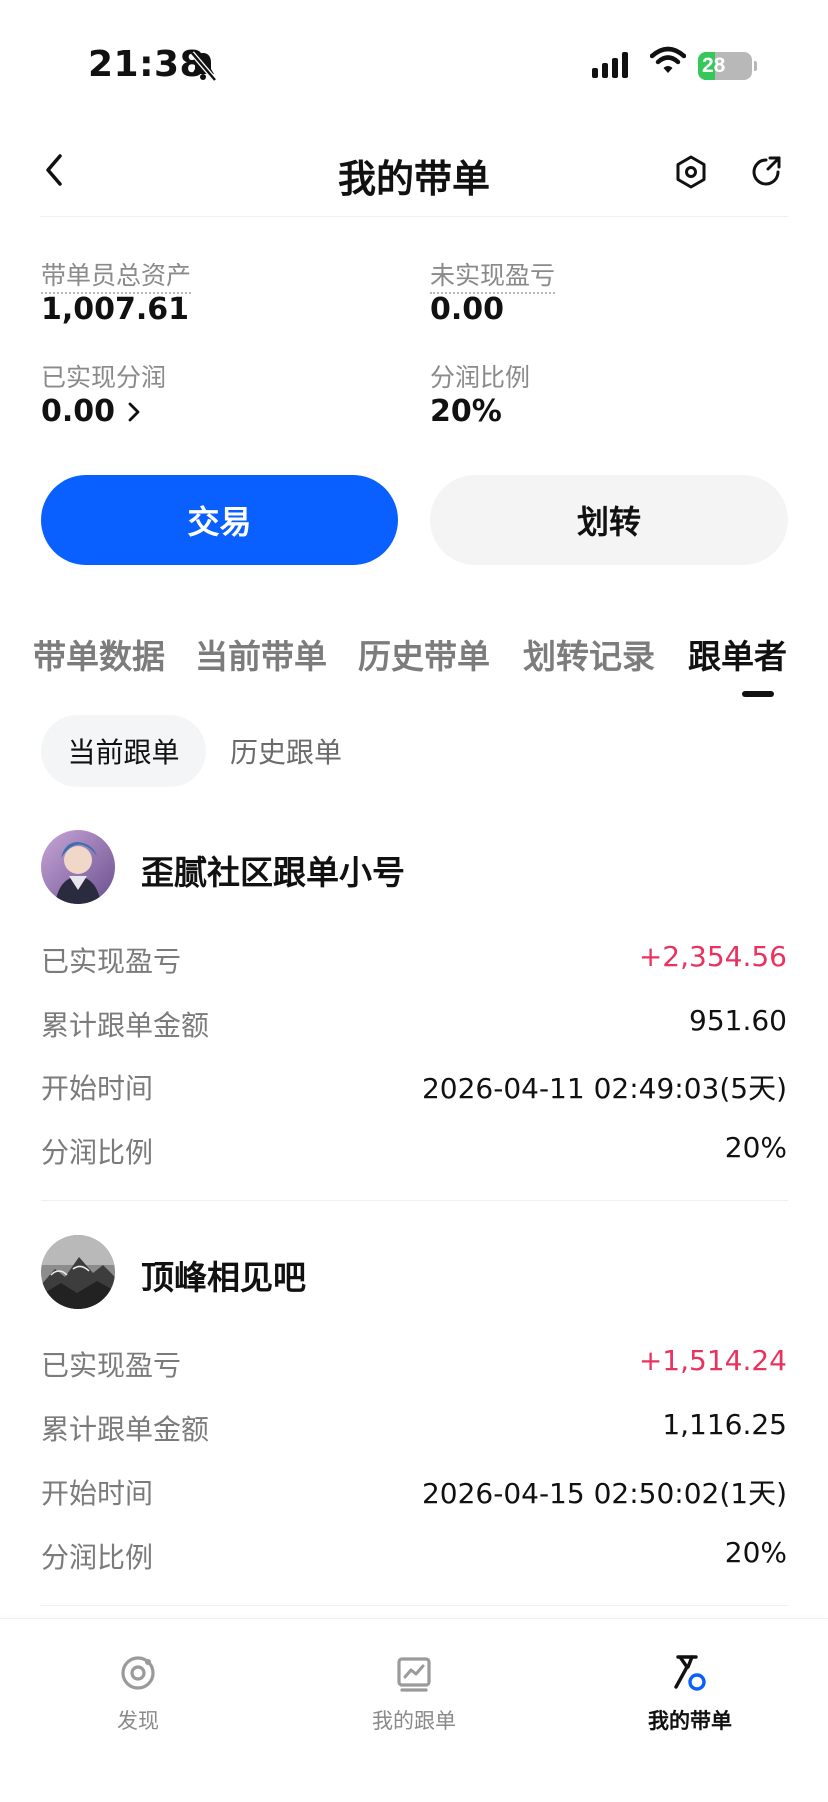 Image resolution: width=828 pixels, height=1802 pixels. I want to click on chart-icon, so click(414, 1674).